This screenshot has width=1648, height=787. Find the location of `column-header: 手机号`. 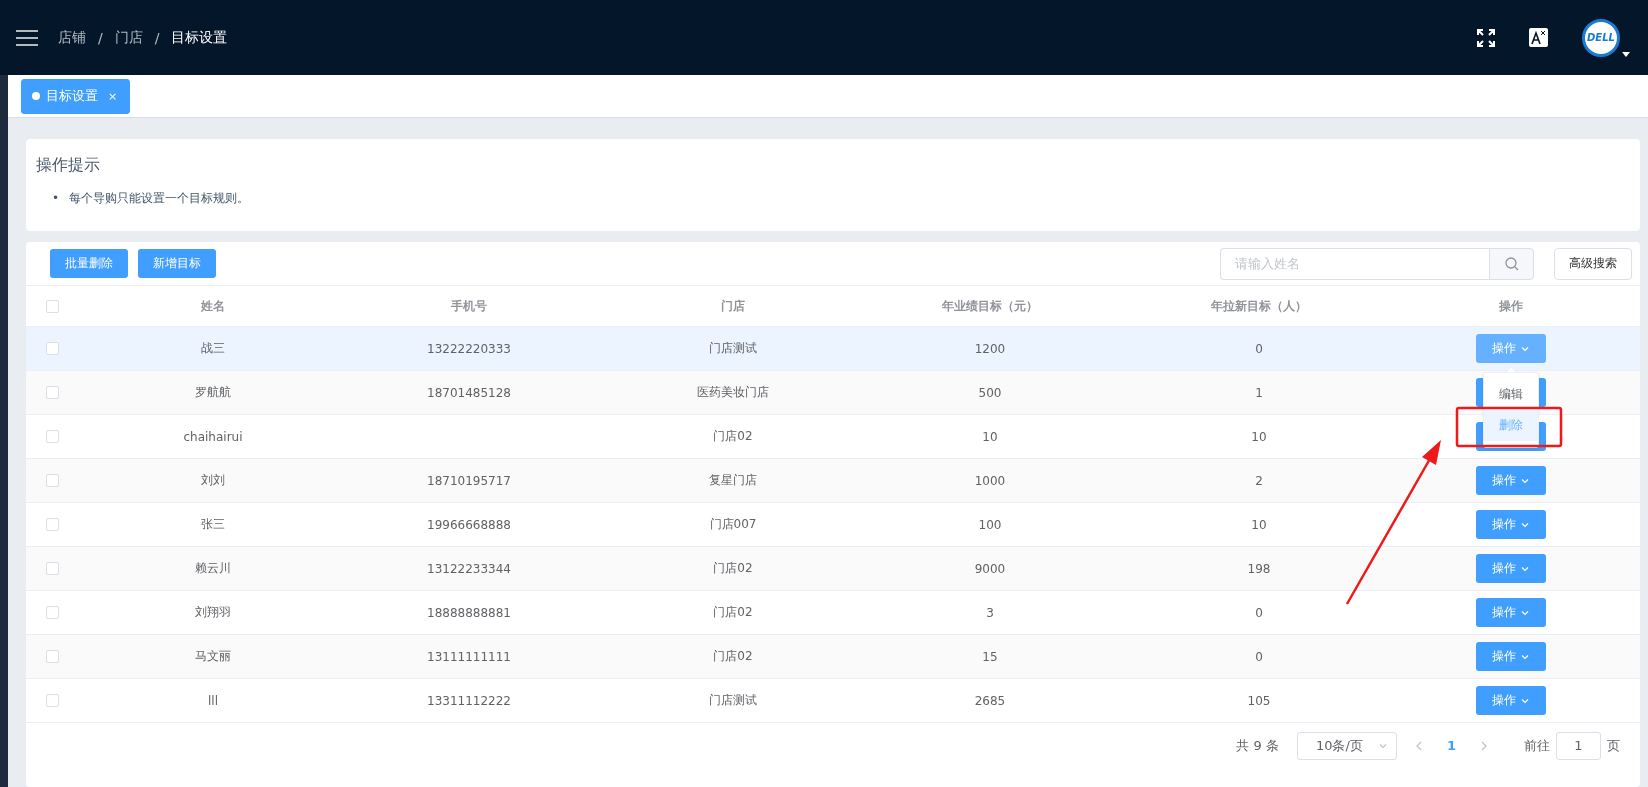

column-header: 手机号 is located at coordinates (469, 306).